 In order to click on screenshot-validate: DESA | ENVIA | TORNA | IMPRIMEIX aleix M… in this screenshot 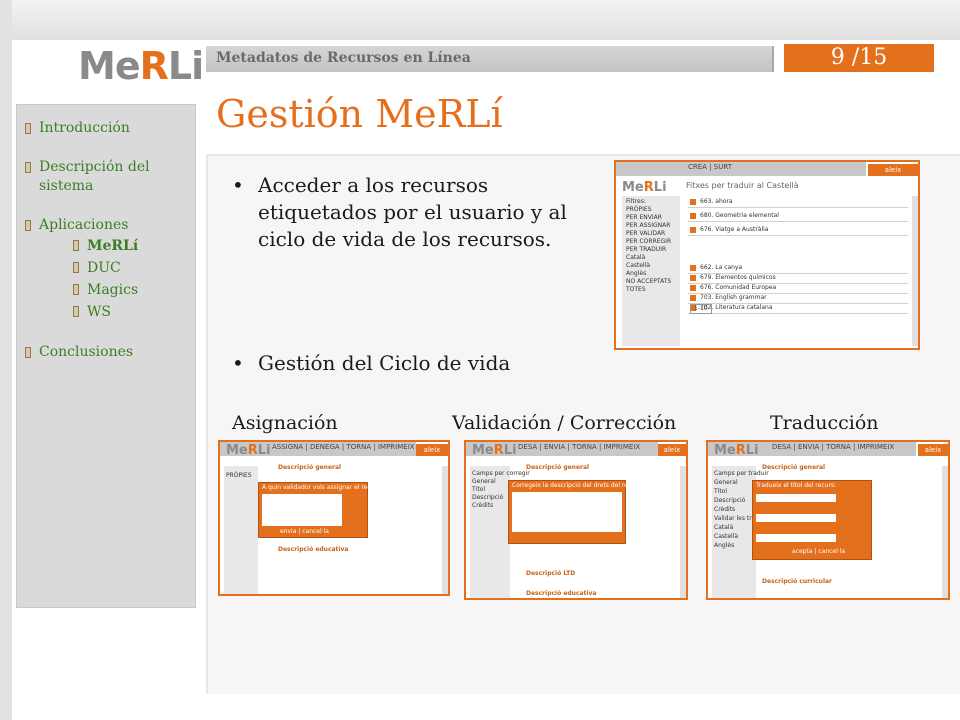, I will do `click(576, 520)`.